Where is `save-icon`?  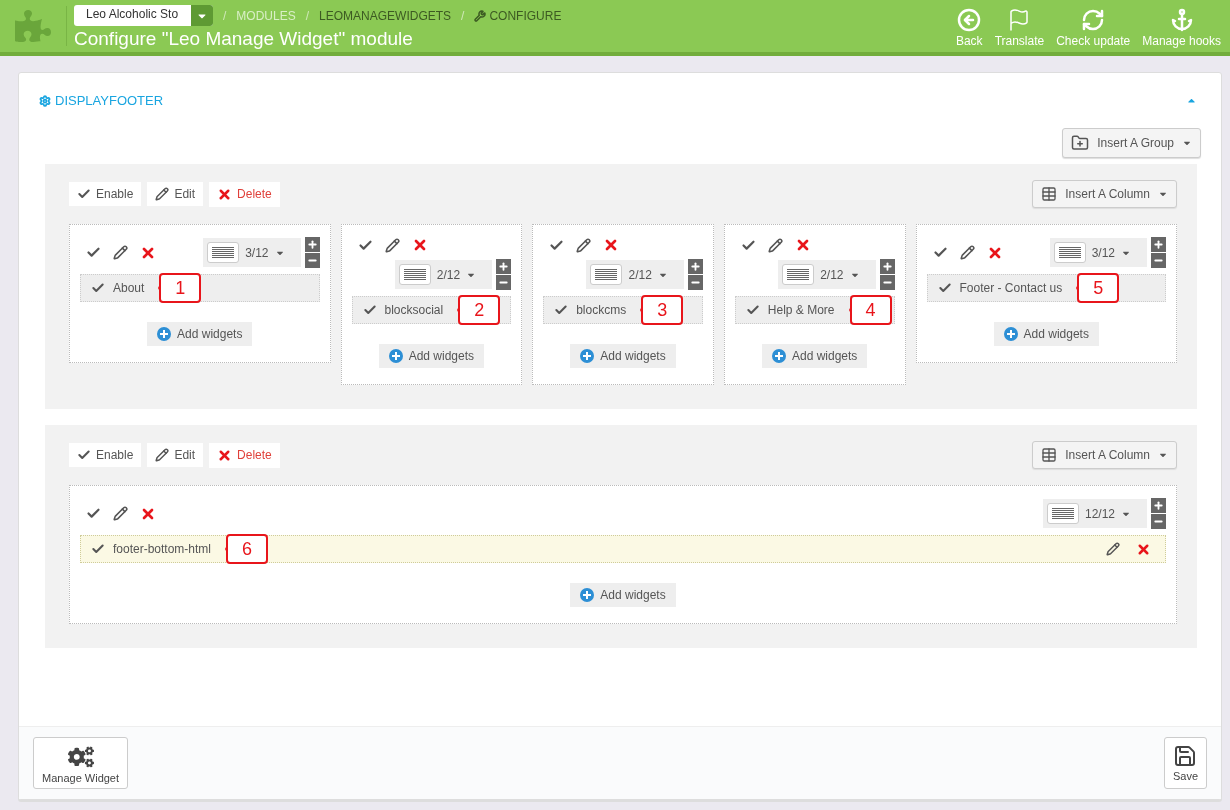 save-icon is located at coordinates (1185, 756).